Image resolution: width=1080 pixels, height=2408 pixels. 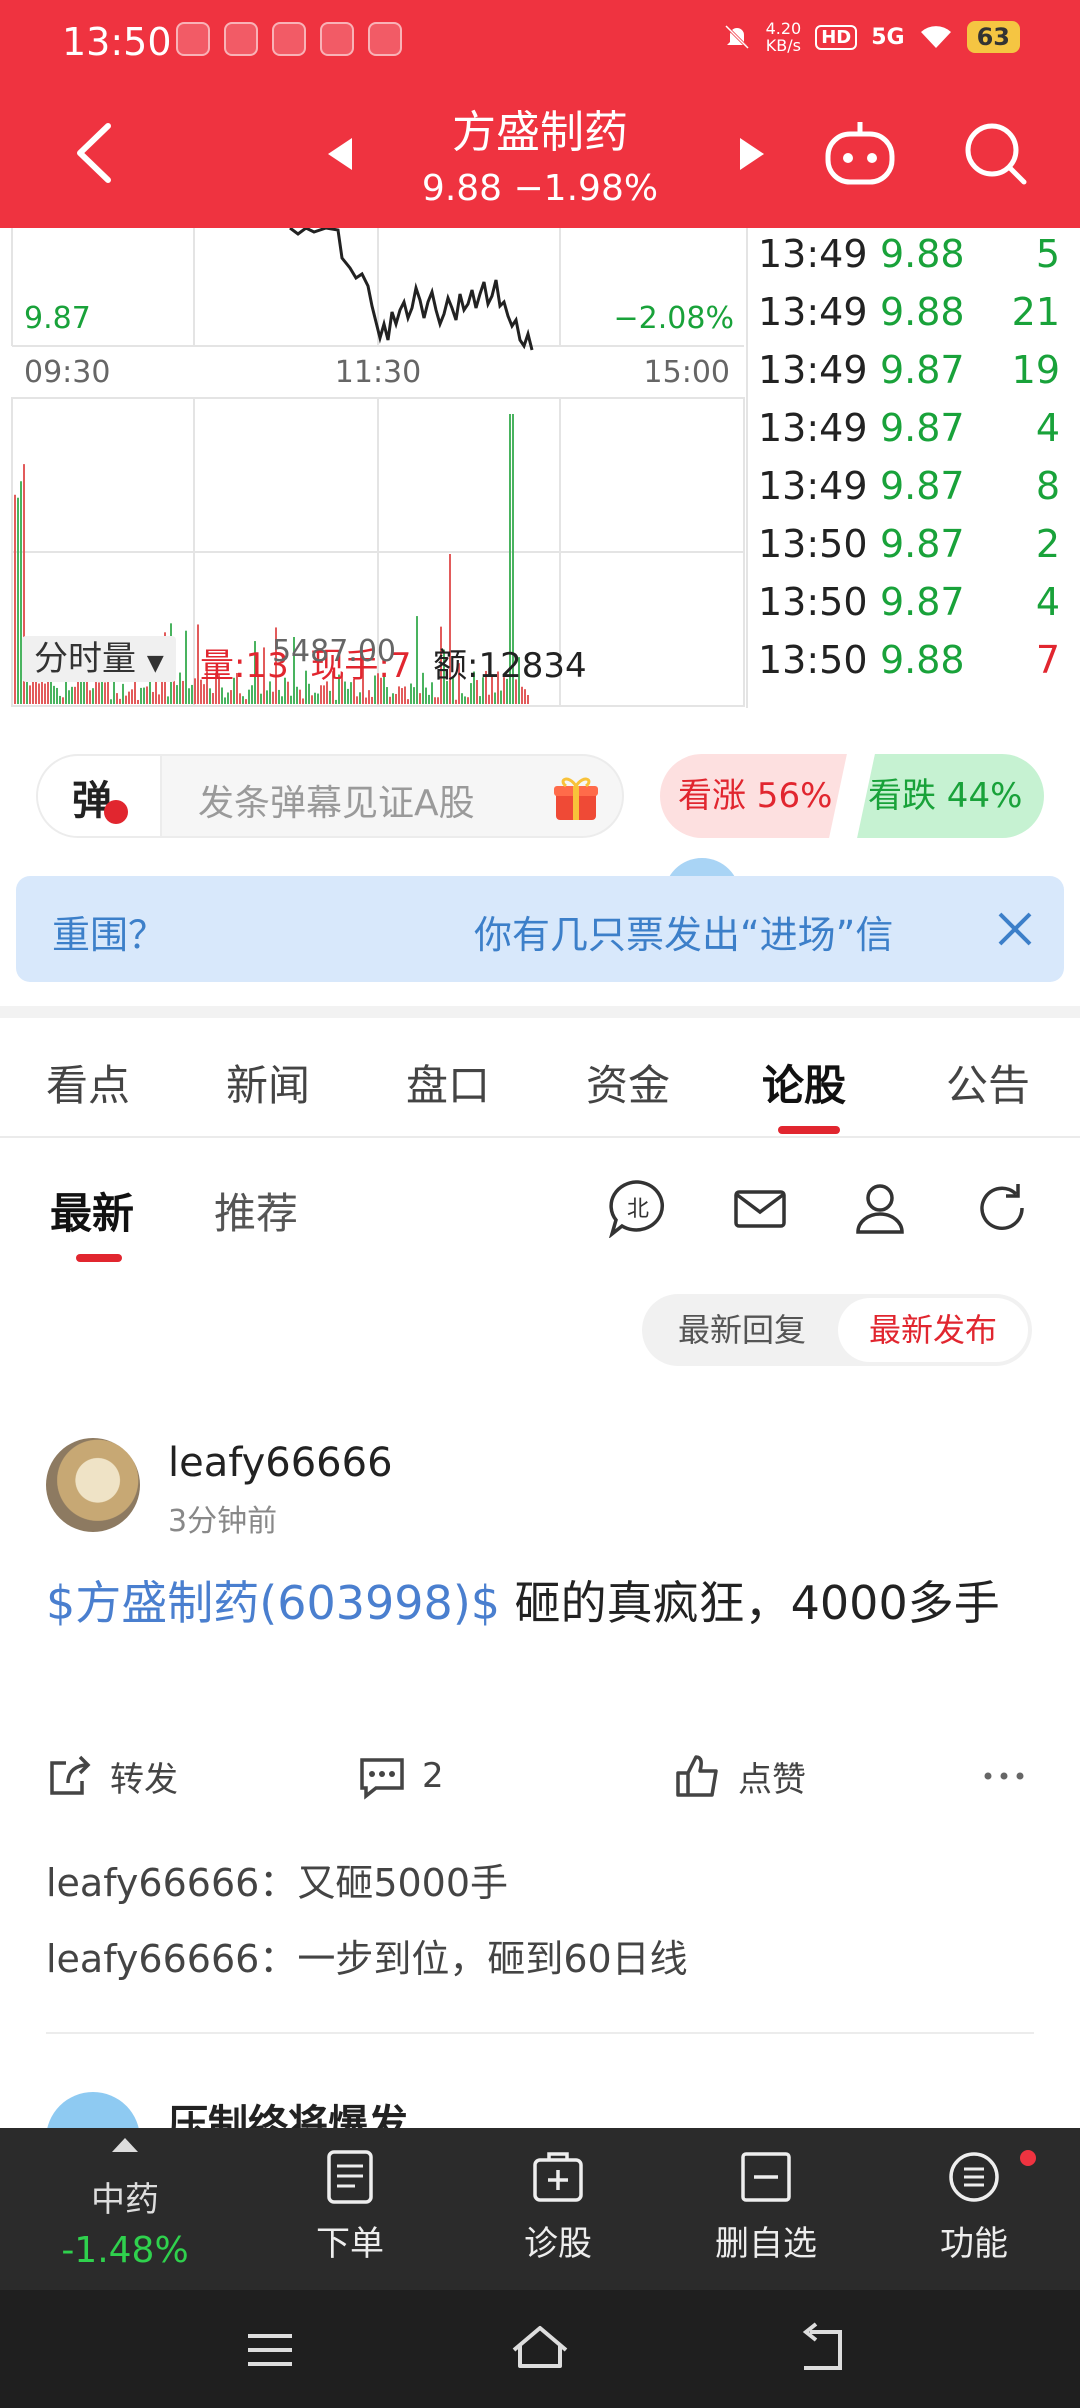 I want to click on active-tab-indicator, so click(x=809, y=1130).